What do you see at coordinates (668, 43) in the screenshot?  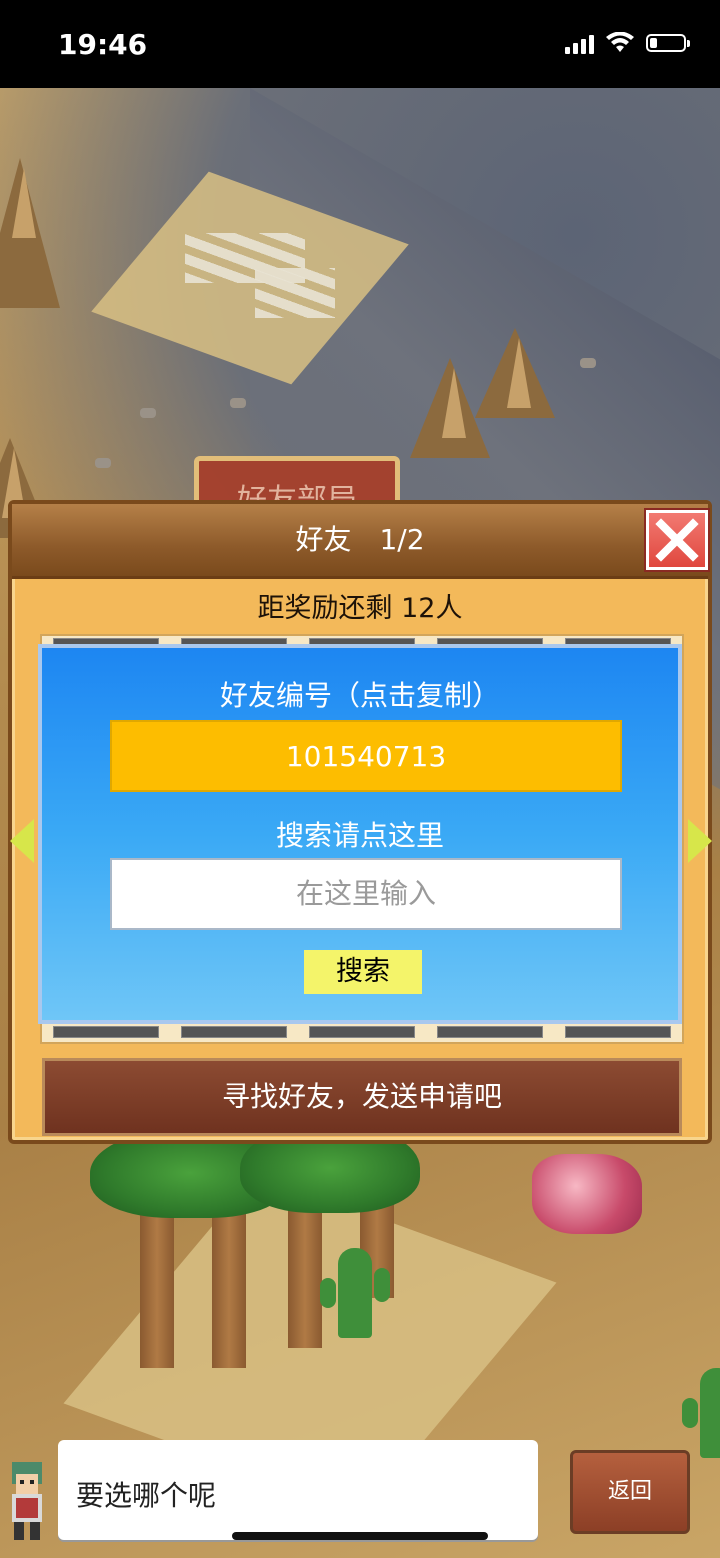 I see `battery-icon` at bounding box center [668, 43].